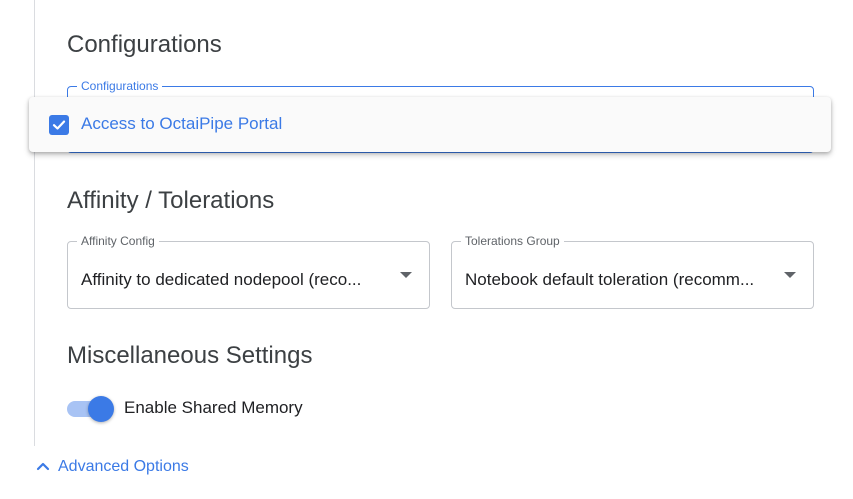 The image size is (853, 499). What do you see at coordinates (120, 86) in the screenshot?
I see `configurations-field-label: Configurations` at bounding box center [120, 86].